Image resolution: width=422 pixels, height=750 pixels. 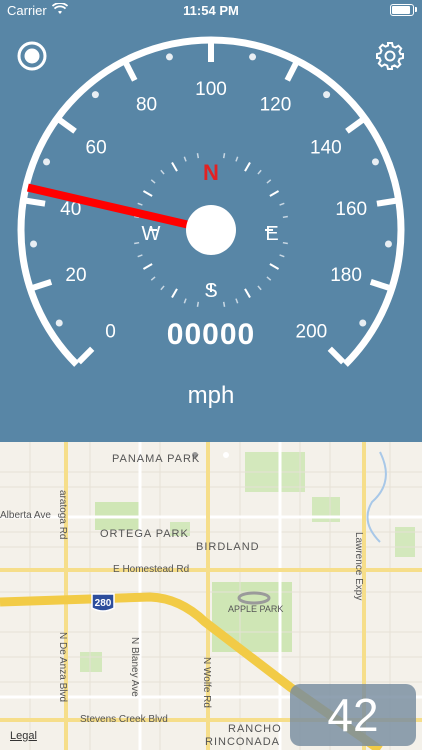 What do you see at coordinates (210, 291) in the screenshot?
I see `compass-south-label: S` at bounding box center [210, 291].